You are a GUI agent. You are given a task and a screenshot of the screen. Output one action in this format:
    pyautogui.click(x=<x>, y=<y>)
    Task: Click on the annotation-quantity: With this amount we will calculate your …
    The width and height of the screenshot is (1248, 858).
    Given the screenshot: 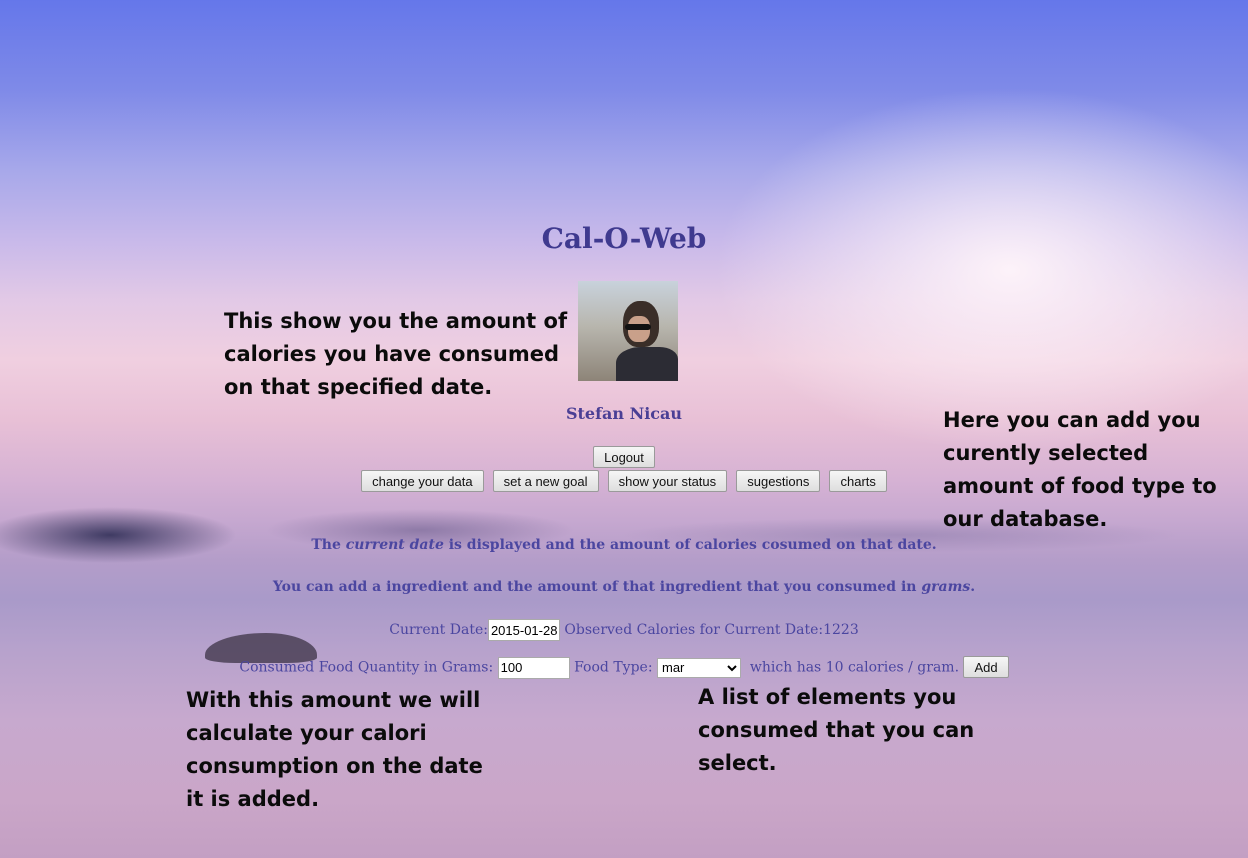 What is the action you would take?
    pyautogui.click(x=334, y=749)
    